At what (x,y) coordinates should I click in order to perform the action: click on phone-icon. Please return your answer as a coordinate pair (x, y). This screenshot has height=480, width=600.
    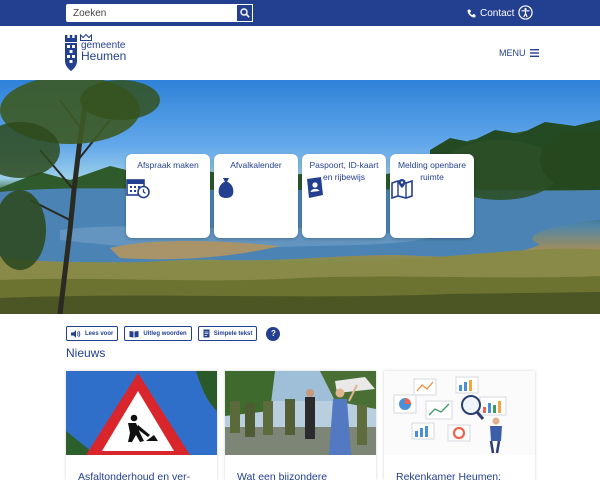
    Looking at the image, I should click on (471, 13).